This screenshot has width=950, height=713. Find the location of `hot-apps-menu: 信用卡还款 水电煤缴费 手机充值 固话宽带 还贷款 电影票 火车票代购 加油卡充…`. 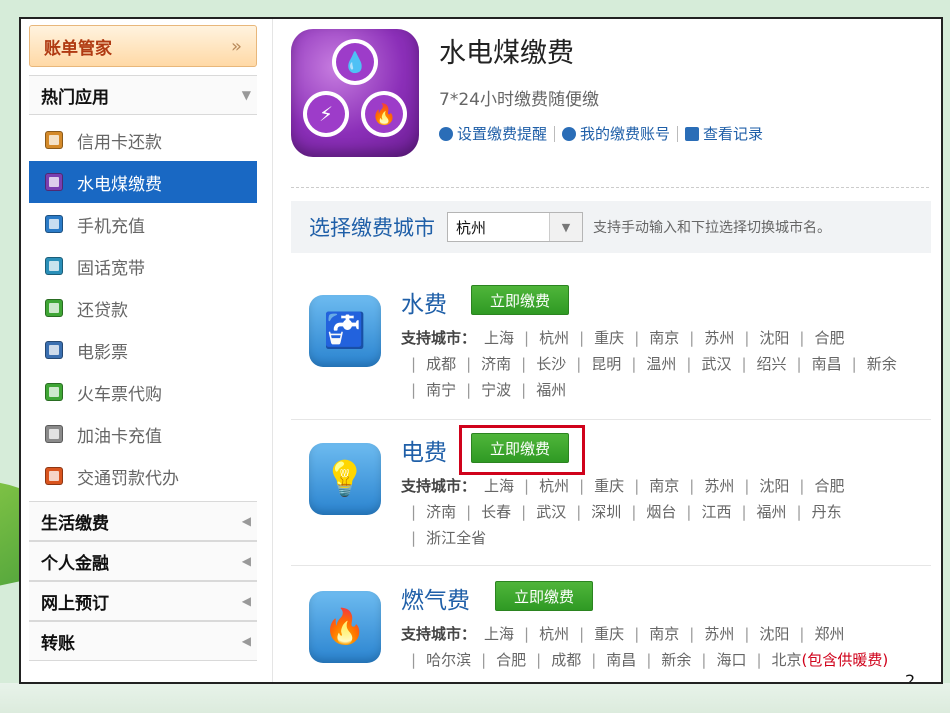

hot-apps-menu: 信用卡还款 水电煤缴费 手机充值 固话宽带 还贷款 电影票 火车票代购 加油卡充… is located at coordinates (143, 308).